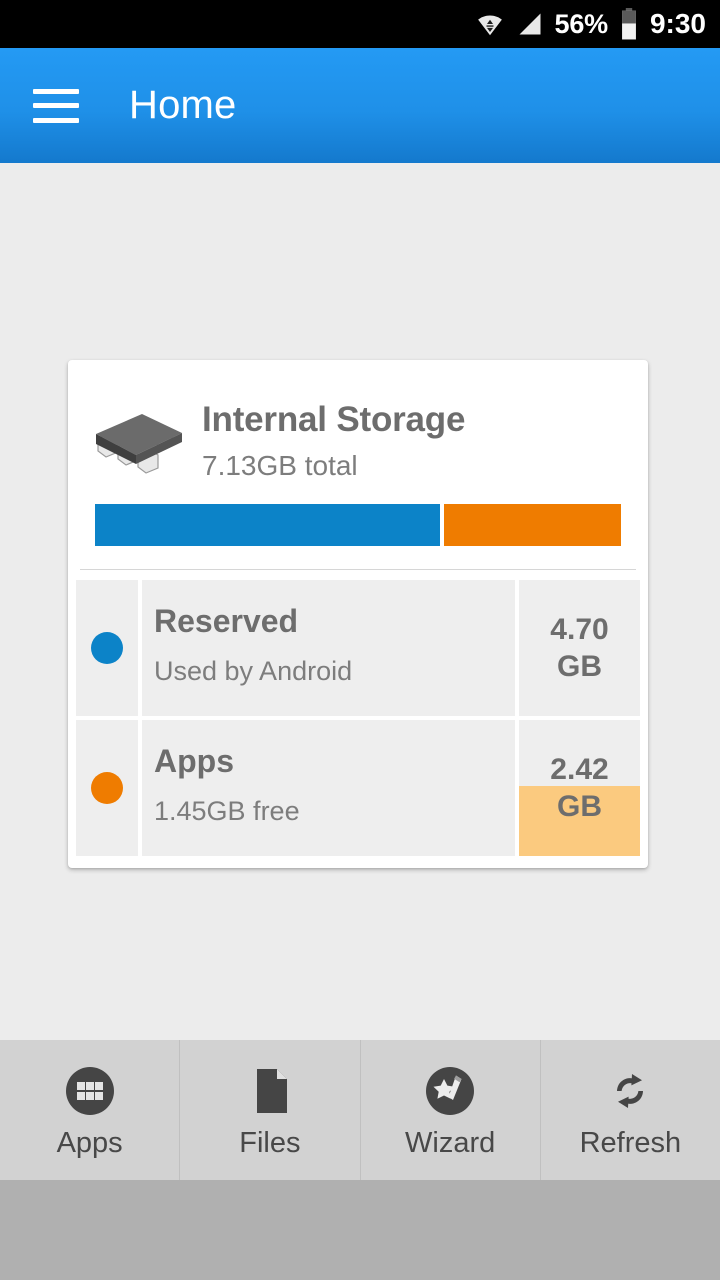  I want to click on battery-percent-text: 56%, so click(581, 23).